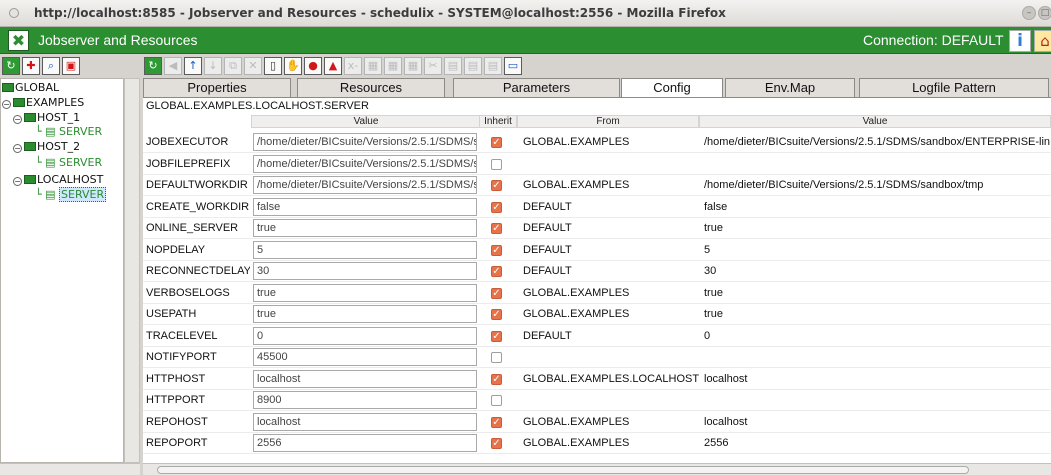 Image resolution: width=1051 pixels, height=475 pixels. Describe the element at coordinates (217, 87) in the screenshot. I see `tab-properties: Properties` at that location.